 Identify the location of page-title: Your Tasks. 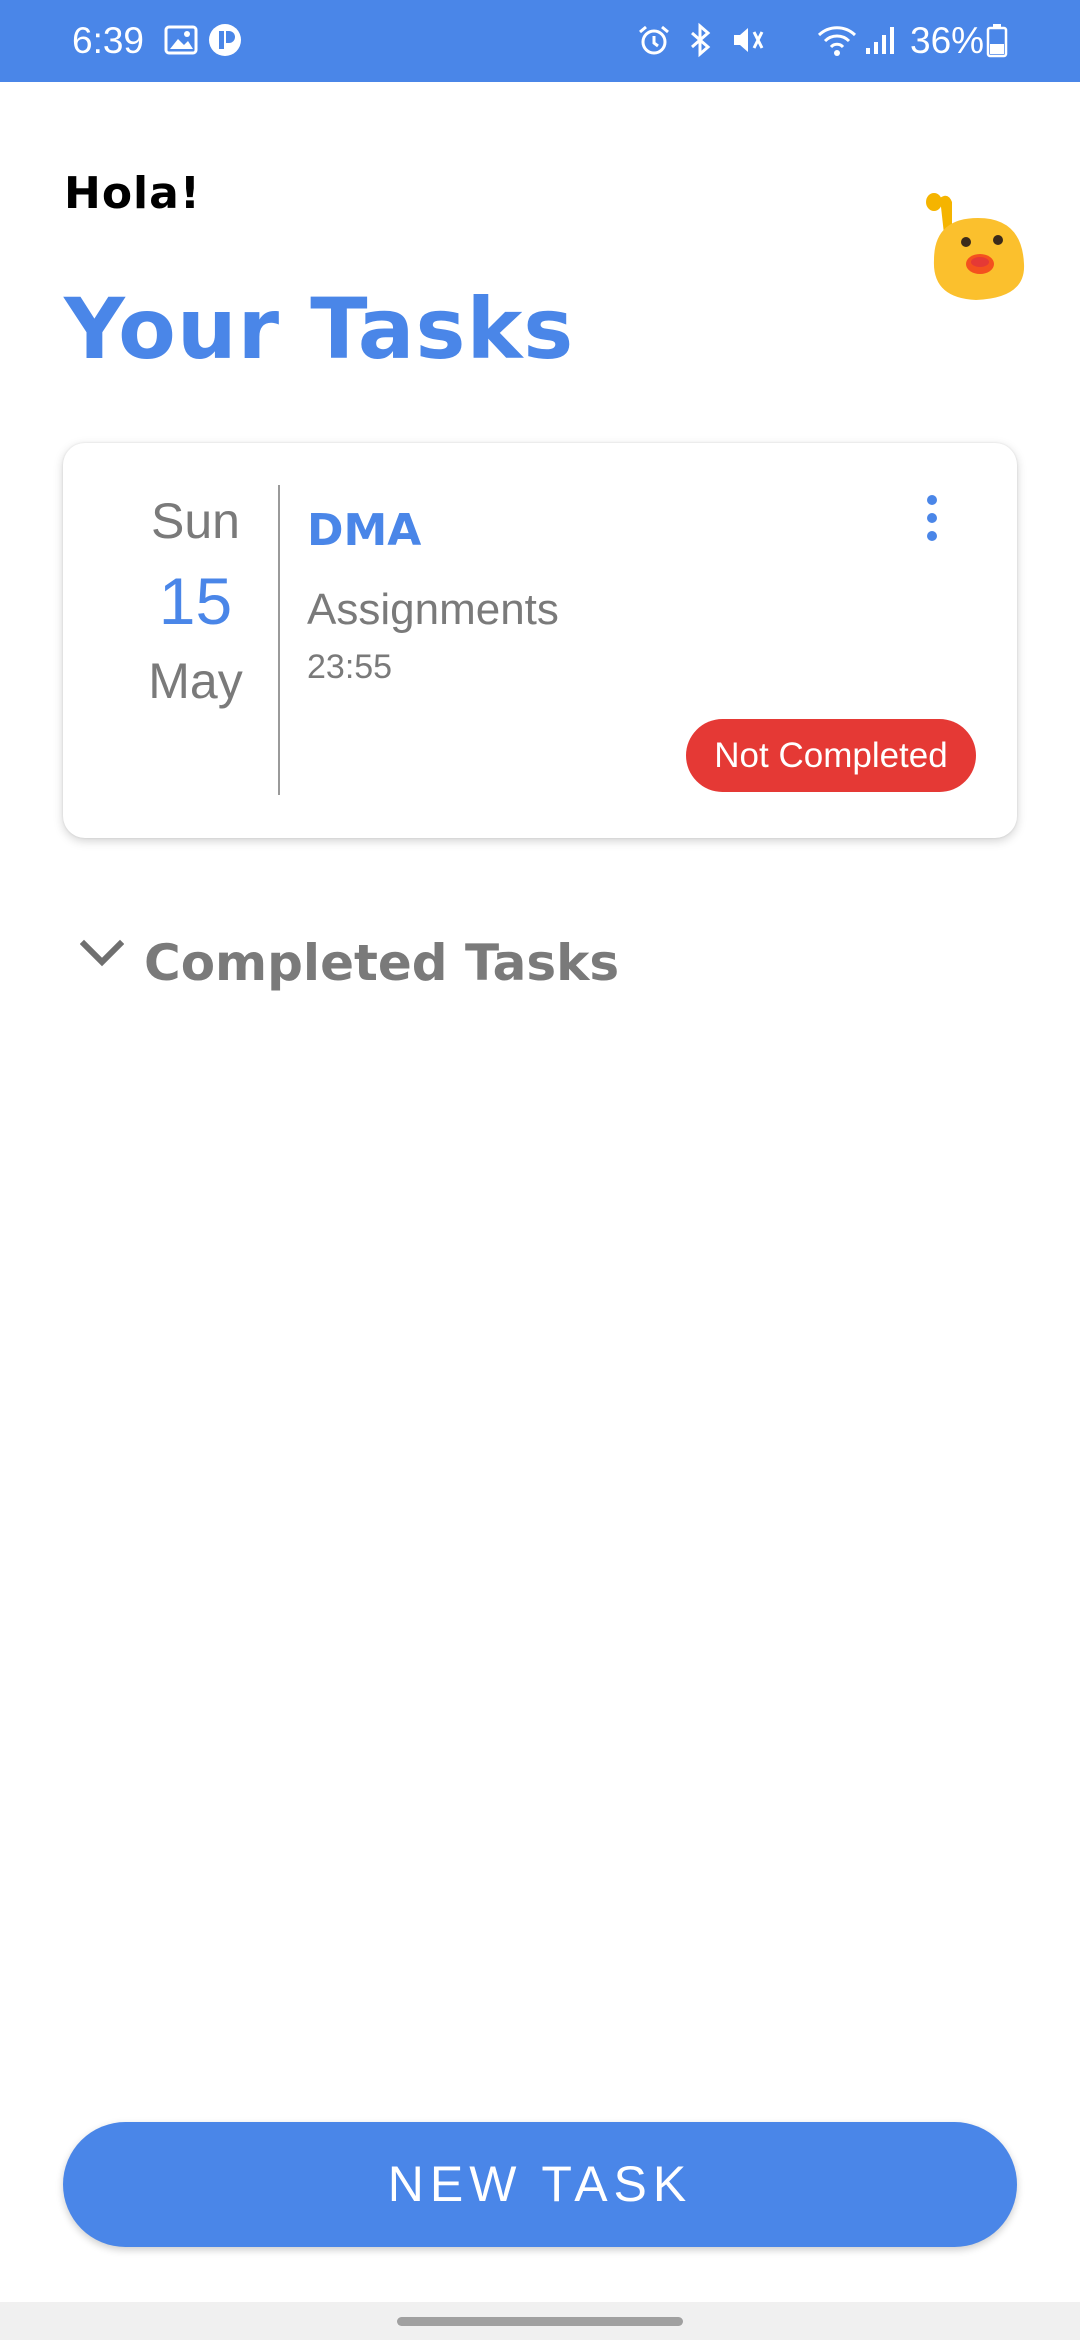
(319, 329).